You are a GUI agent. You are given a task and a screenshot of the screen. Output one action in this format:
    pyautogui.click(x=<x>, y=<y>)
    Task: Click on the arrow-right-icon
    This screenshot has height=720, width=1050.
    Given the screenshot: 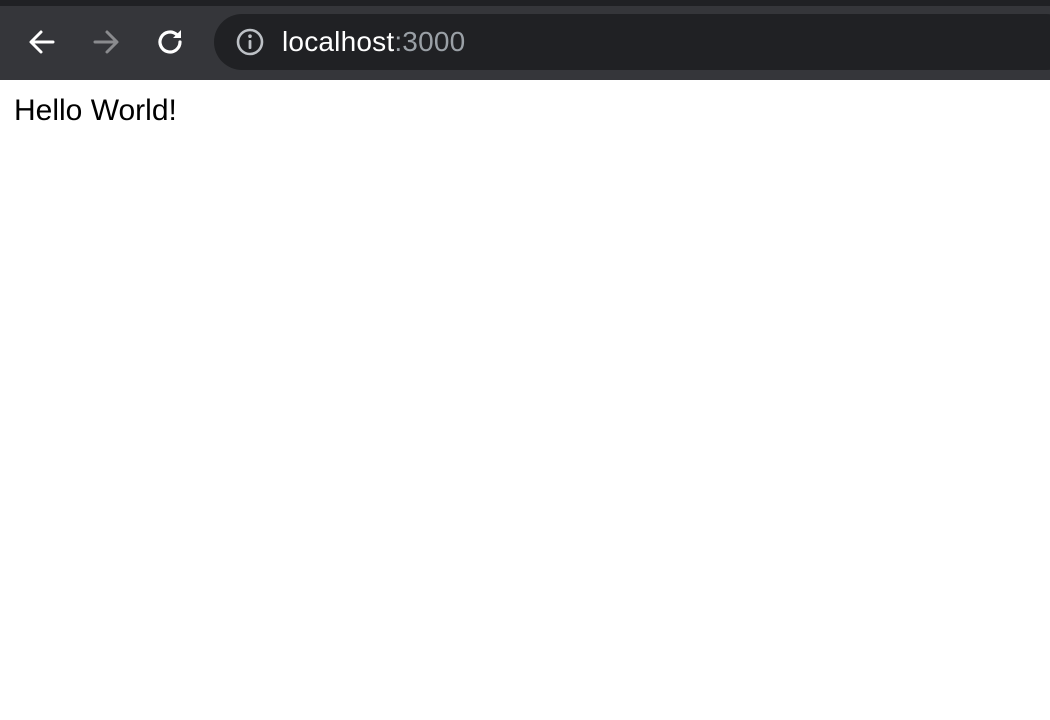 What is the action you would take?
    pyautogui.click(x=106, y=42)
    